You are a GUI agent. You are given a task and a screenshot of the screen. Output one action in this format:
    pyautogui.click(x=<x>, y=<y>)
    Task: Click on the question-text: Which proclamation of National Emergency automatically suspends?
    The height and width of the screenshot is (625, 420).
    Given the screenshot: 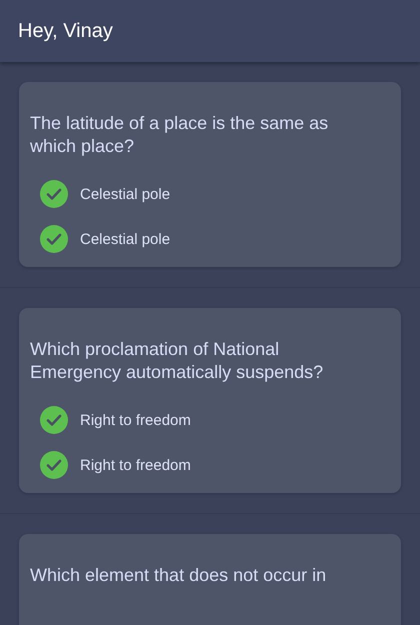 What is the action you would take?
    pyautogui.click(x=177, y=361)
    